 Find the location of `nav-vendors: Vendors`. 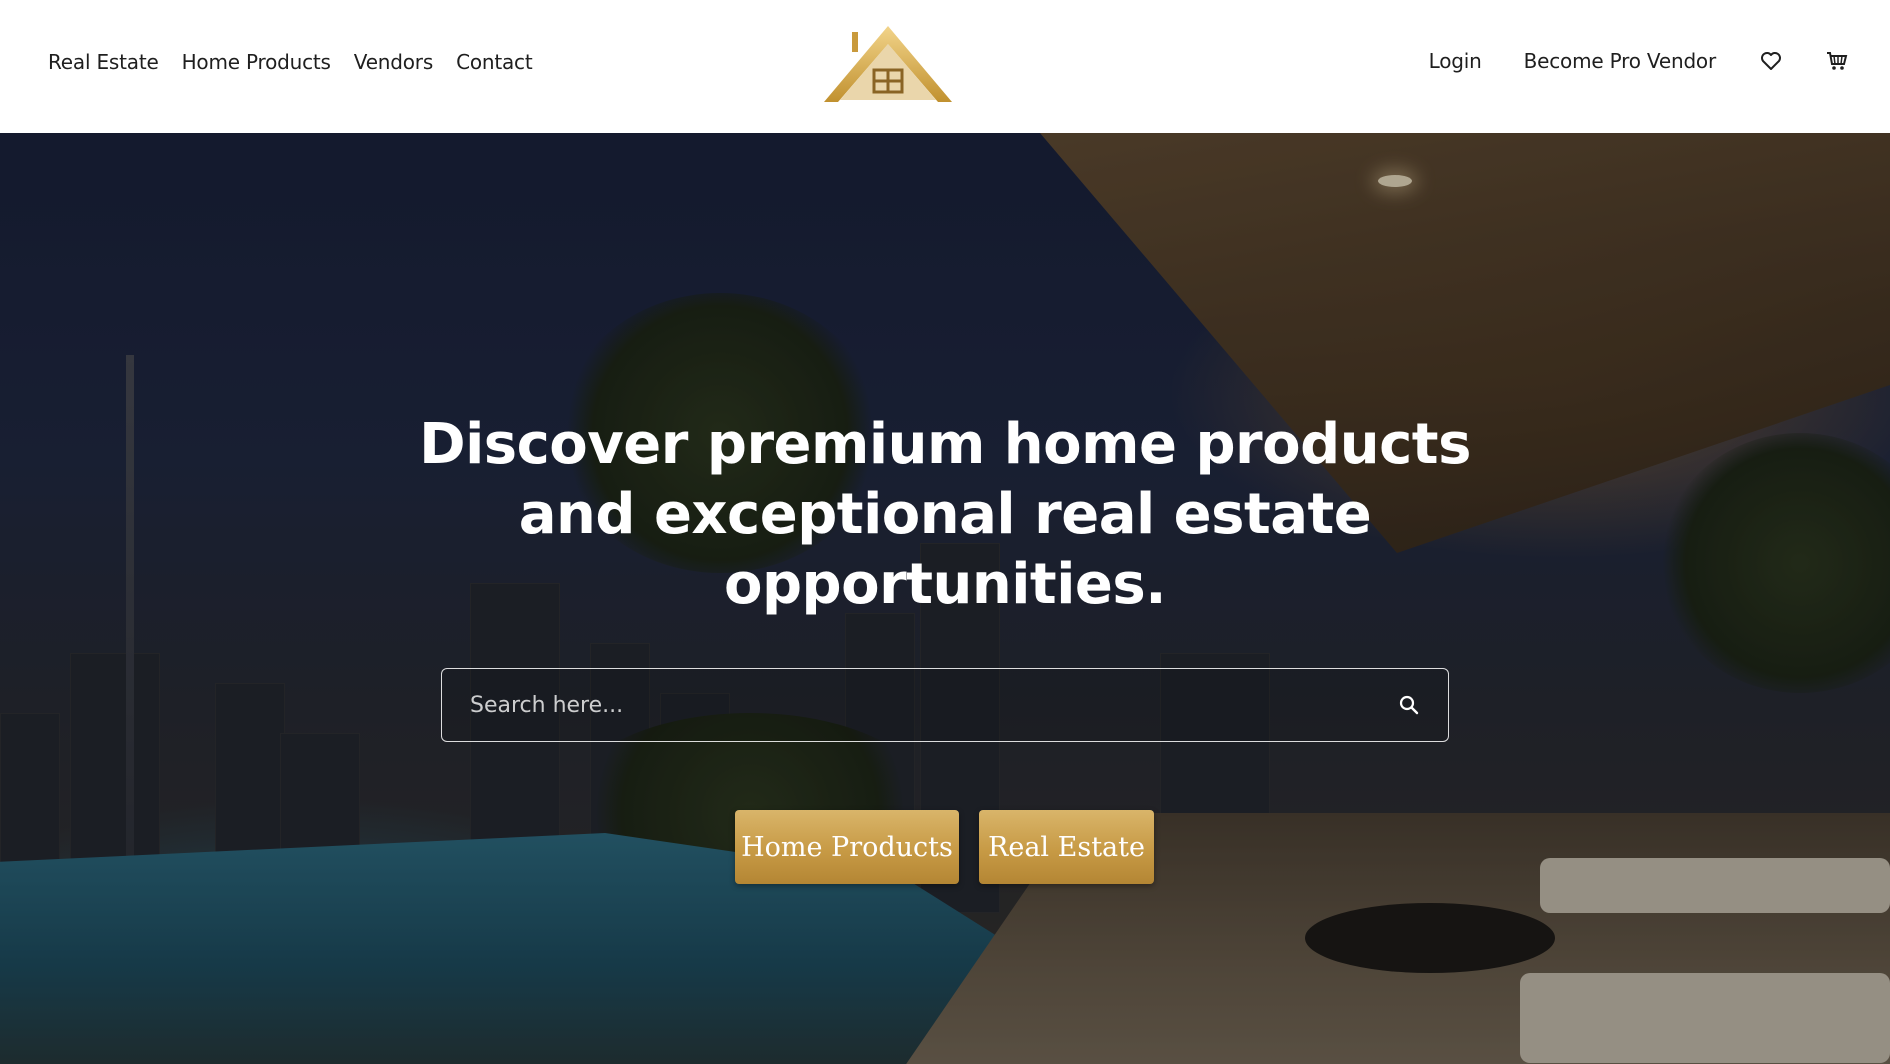

nav-vendors: Vendors is located at coordinates (393, 62).